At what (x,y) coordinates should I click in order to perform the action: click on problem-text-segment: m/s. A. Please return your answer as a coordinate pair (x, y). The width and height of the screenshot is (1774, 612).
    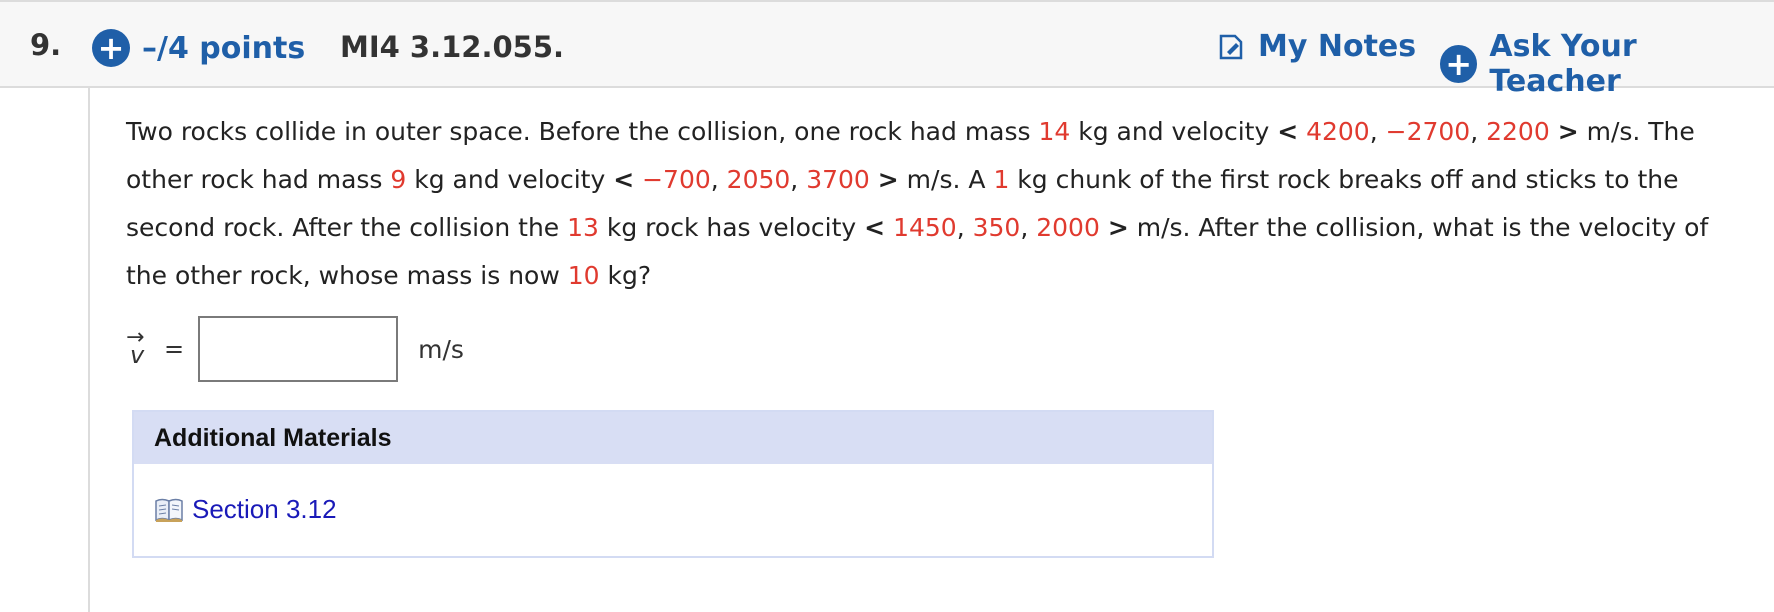
    Looking at the image, I should click on (946, 179).